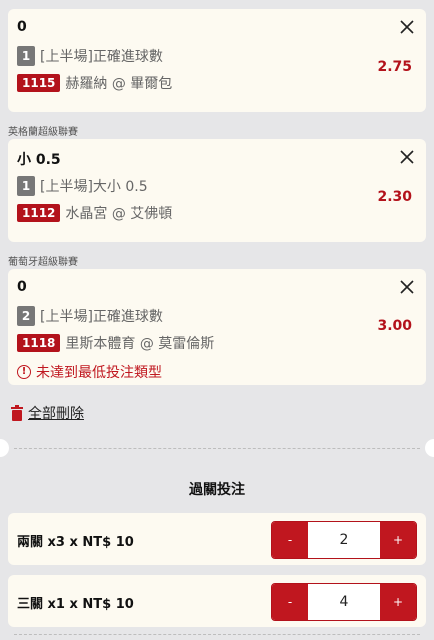 Image resolution: width=434 pixels, height=640 pixels. I want to click on match-number-badge: 1118, so click(39, 343).